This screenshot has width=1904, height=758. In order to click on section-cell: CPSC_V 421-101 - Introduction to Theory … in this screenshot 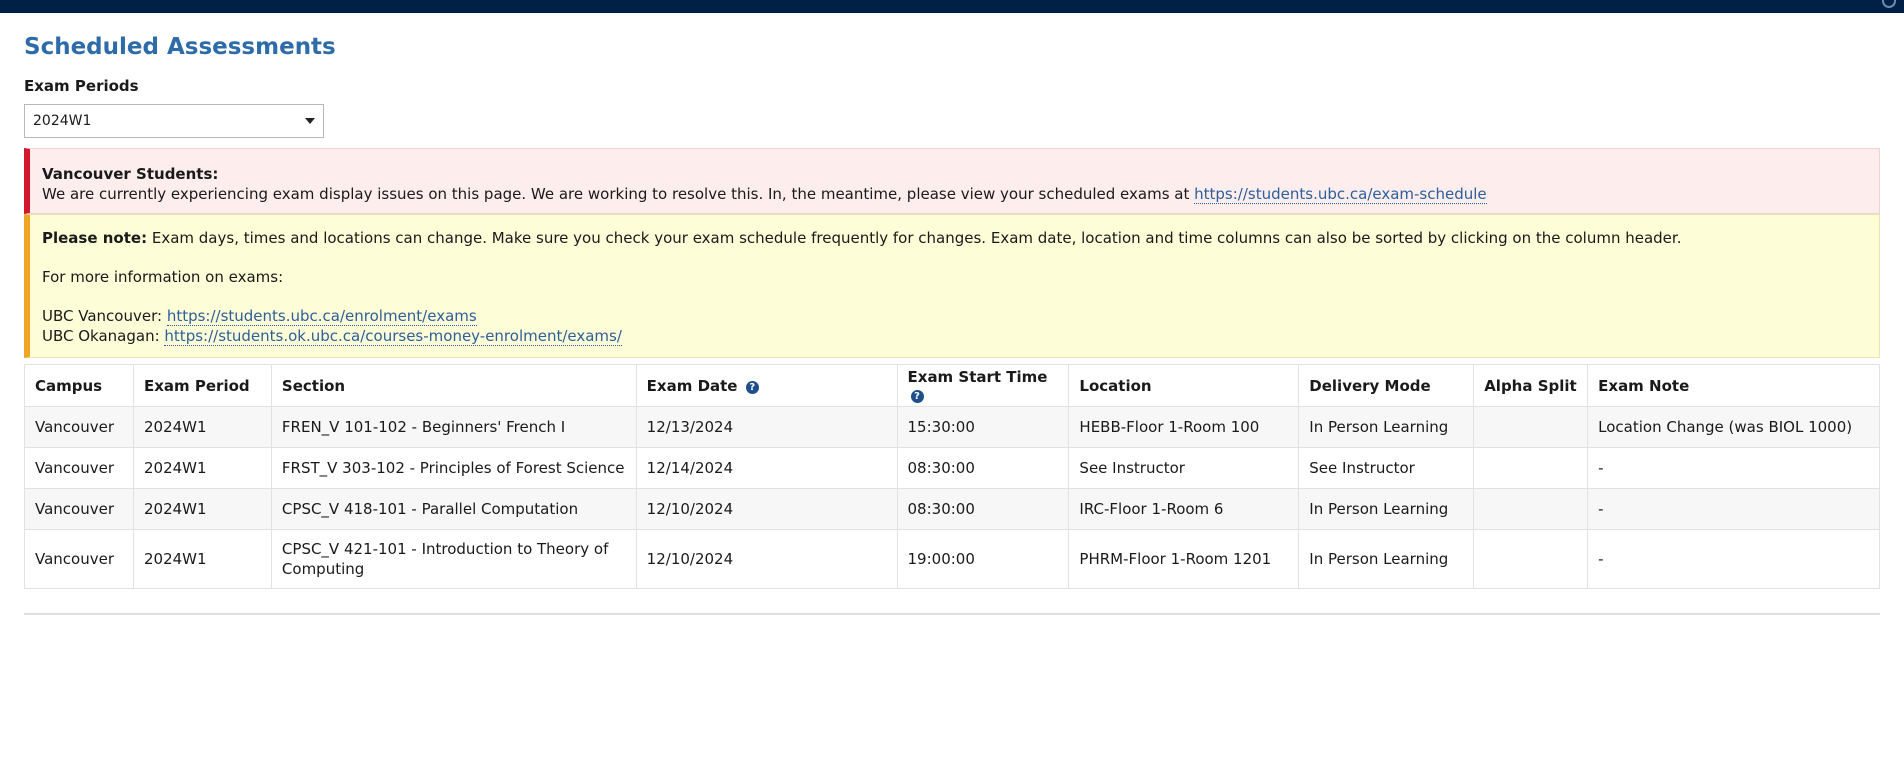, I will do `click(453, 559)`.